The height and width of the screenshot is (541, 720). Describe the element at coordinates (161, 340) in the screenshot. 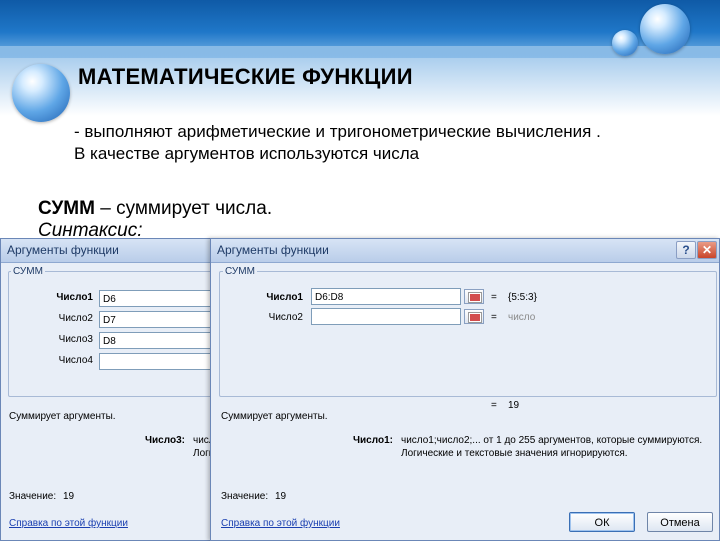

I see `arg-input-3: D8` at that location.